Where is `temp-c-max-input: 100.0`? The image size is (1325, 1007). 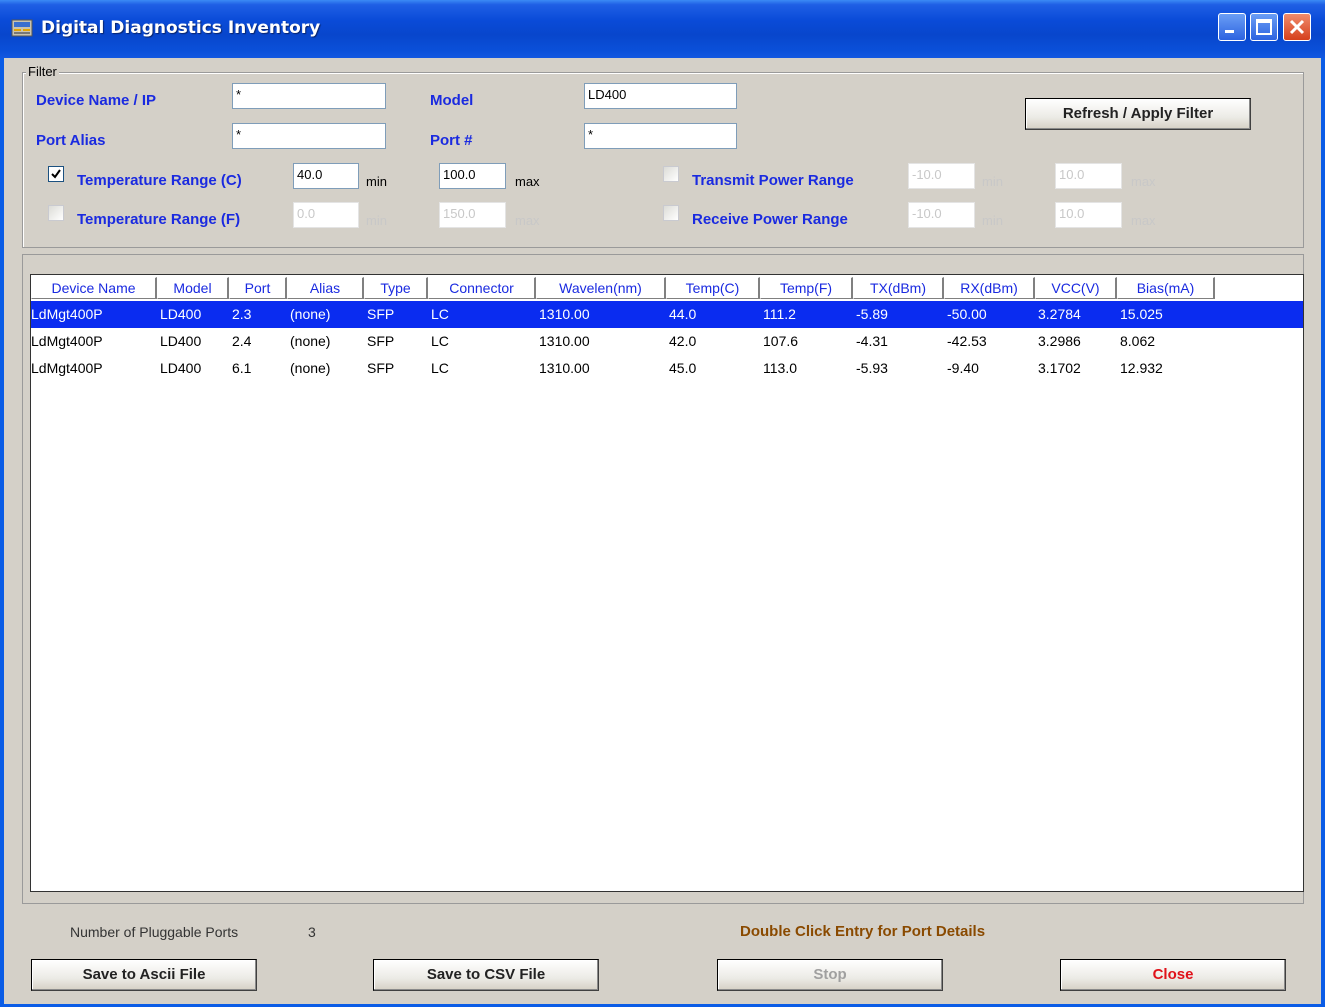
temp-c-max-input: 100.0 is located at coordinates (472, 176).